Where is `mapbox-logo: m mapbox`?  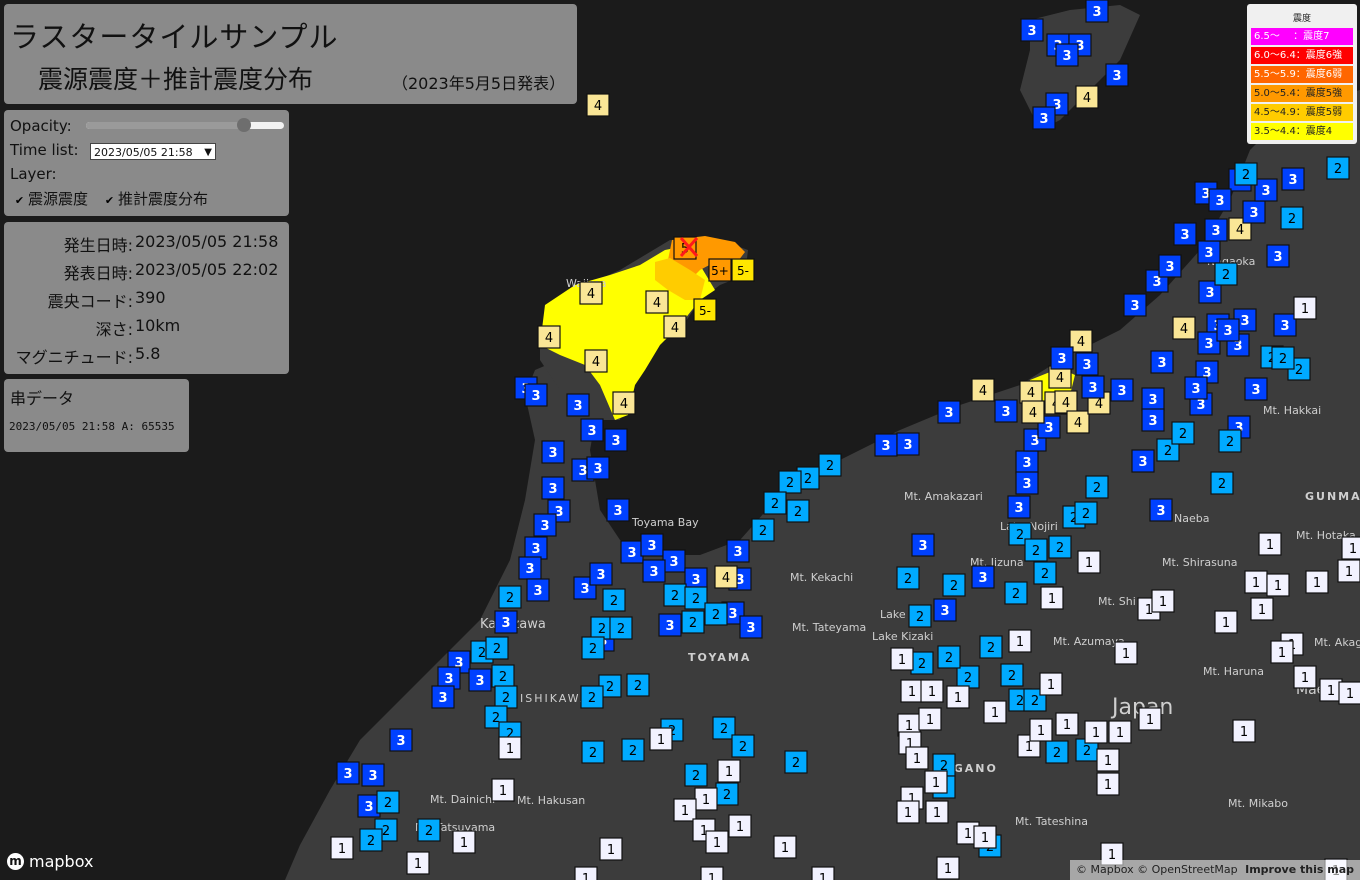 mapbox-logo: m mapbox is located at coordinates (50, 861).